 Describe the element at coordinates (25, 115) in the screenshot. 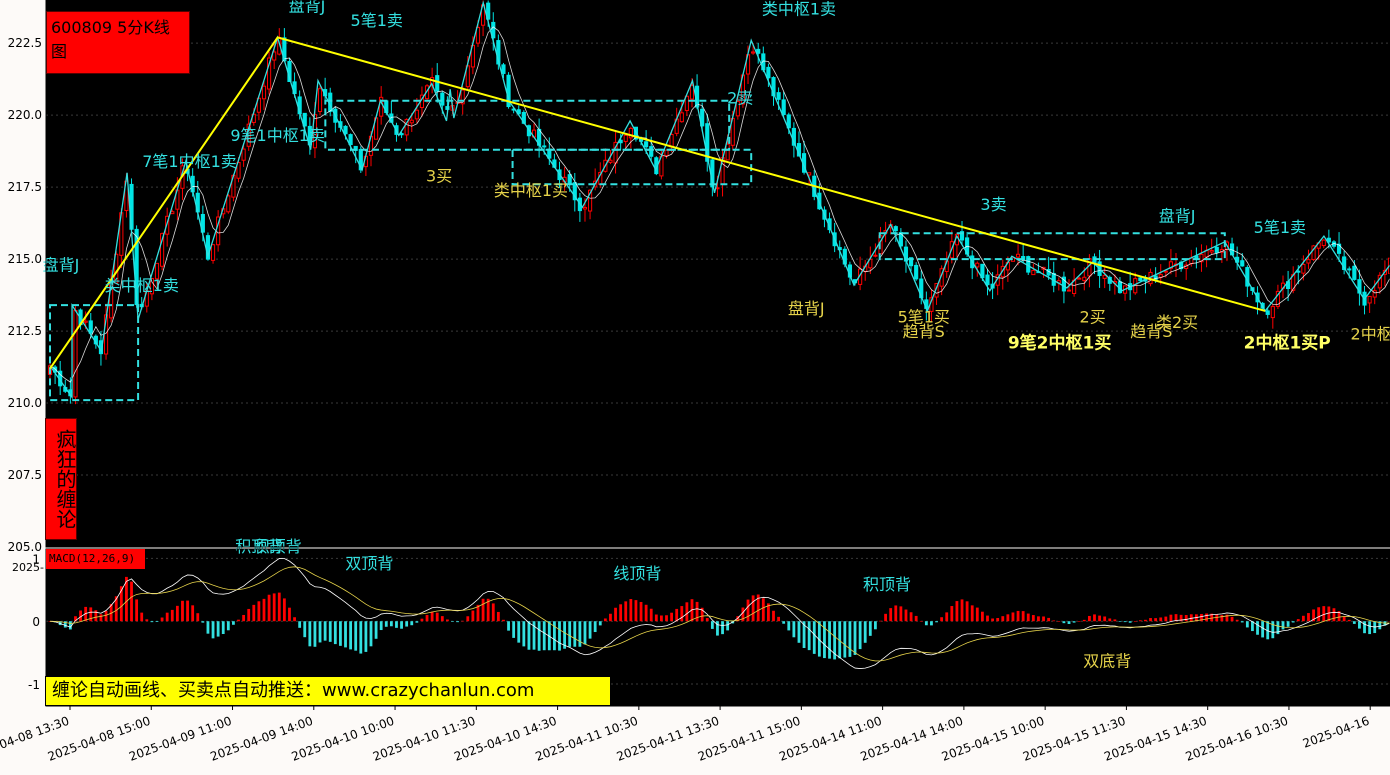

I see `price-tick-label: 220.0` at that location.